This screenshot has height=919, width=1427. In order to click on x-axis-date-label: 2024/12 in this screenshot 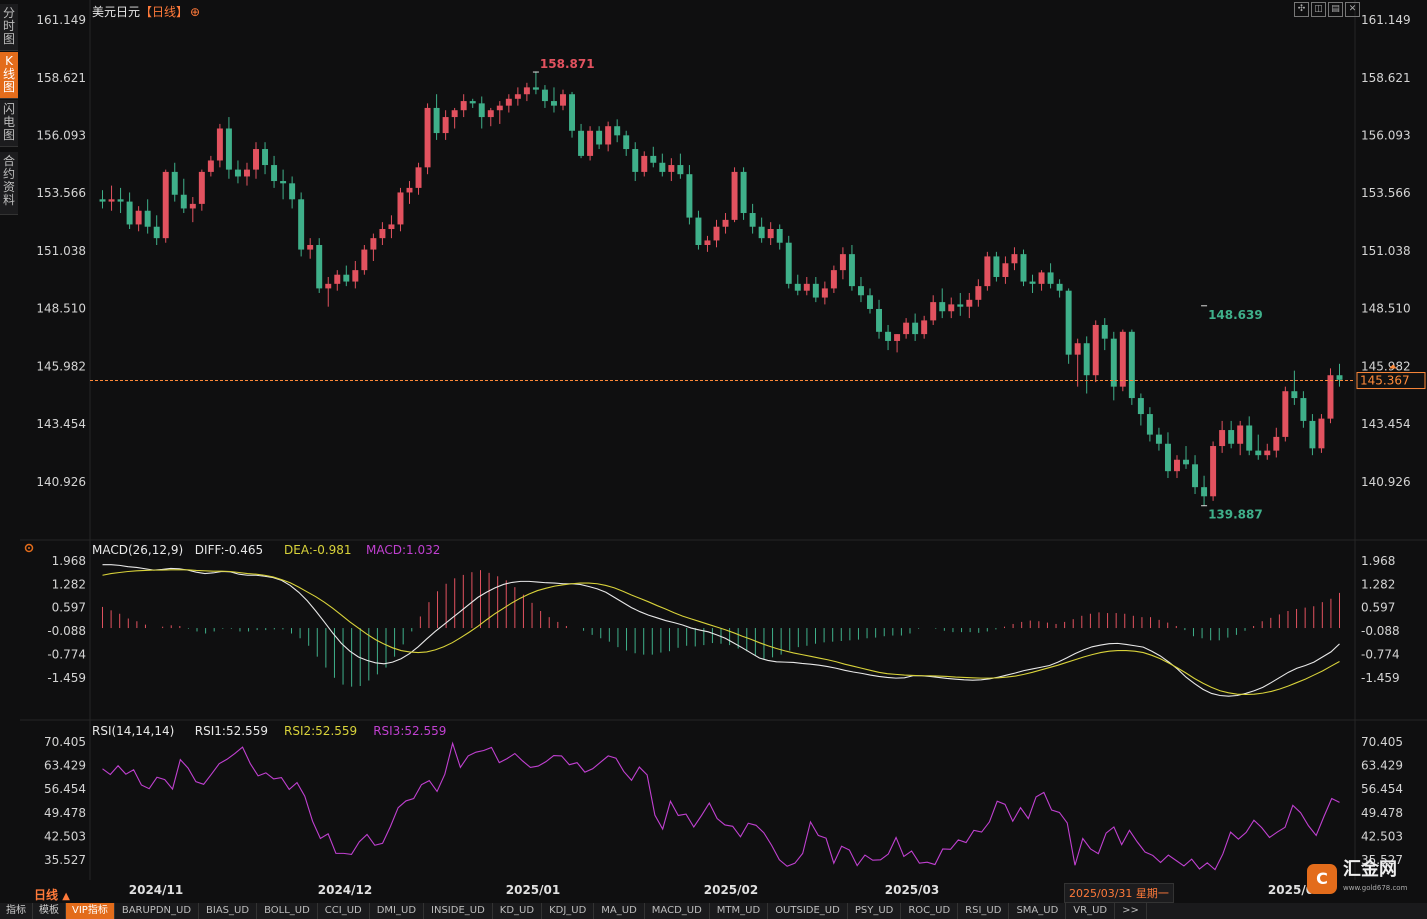, I will do `click(345, 890)`.